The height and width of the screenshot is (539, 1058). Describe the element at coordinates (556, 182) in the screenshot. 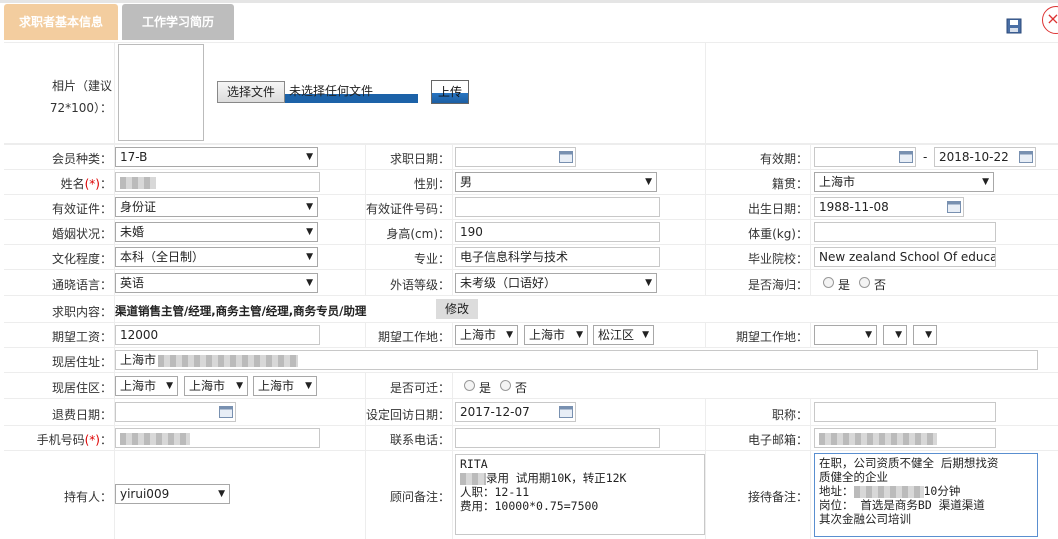

I see `gender-select: 男 ▼` at that location.